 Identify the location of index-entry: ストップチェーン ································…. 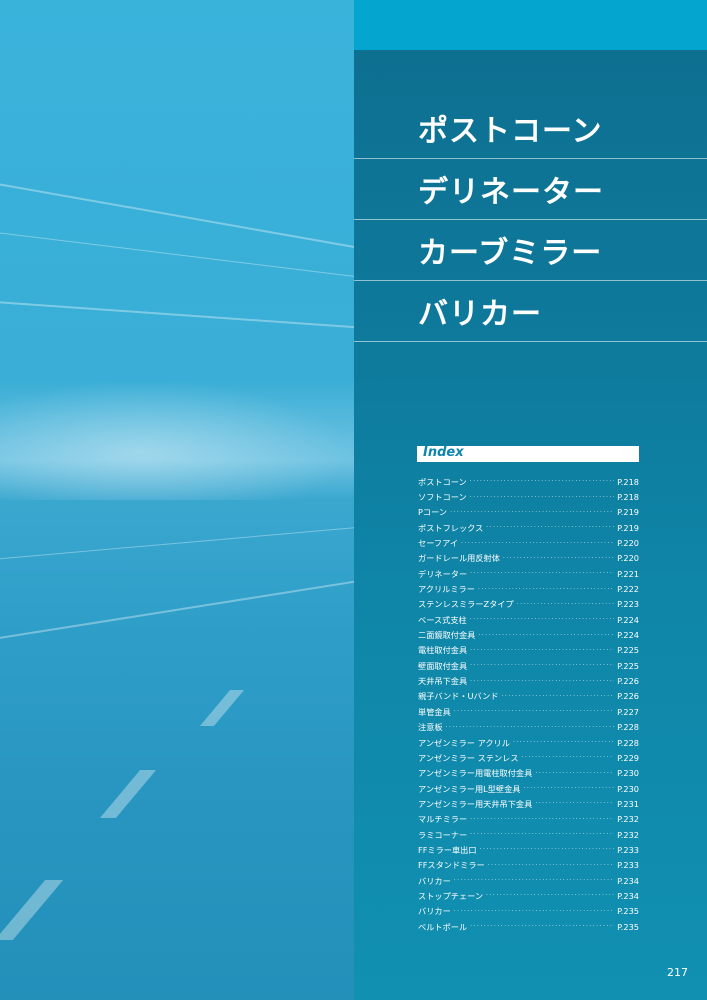
(528, 895).